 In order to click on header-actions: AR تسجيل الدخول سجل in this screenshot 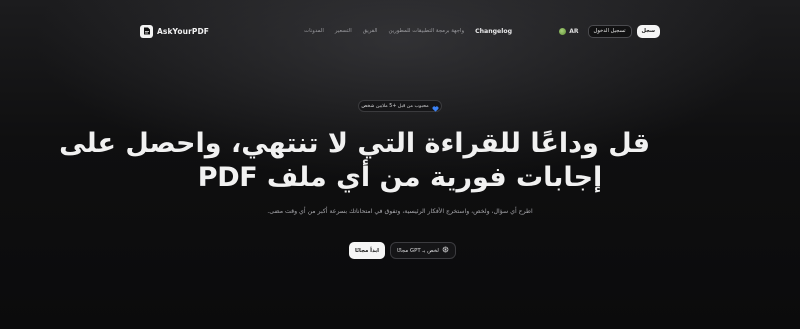, I will do `click(609, 31)`.